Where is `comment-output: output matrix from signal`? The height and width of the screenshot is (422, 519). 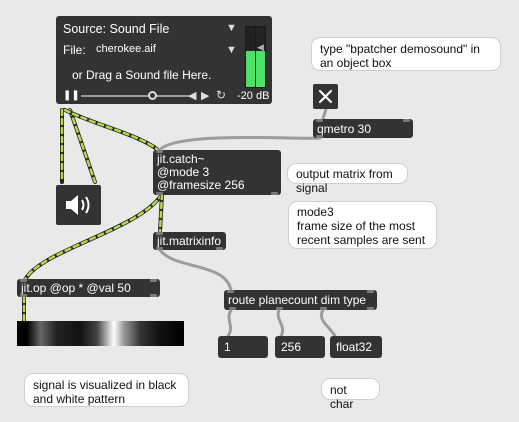
comment-output: output matrix from signal is located at coordinates (347, 179).